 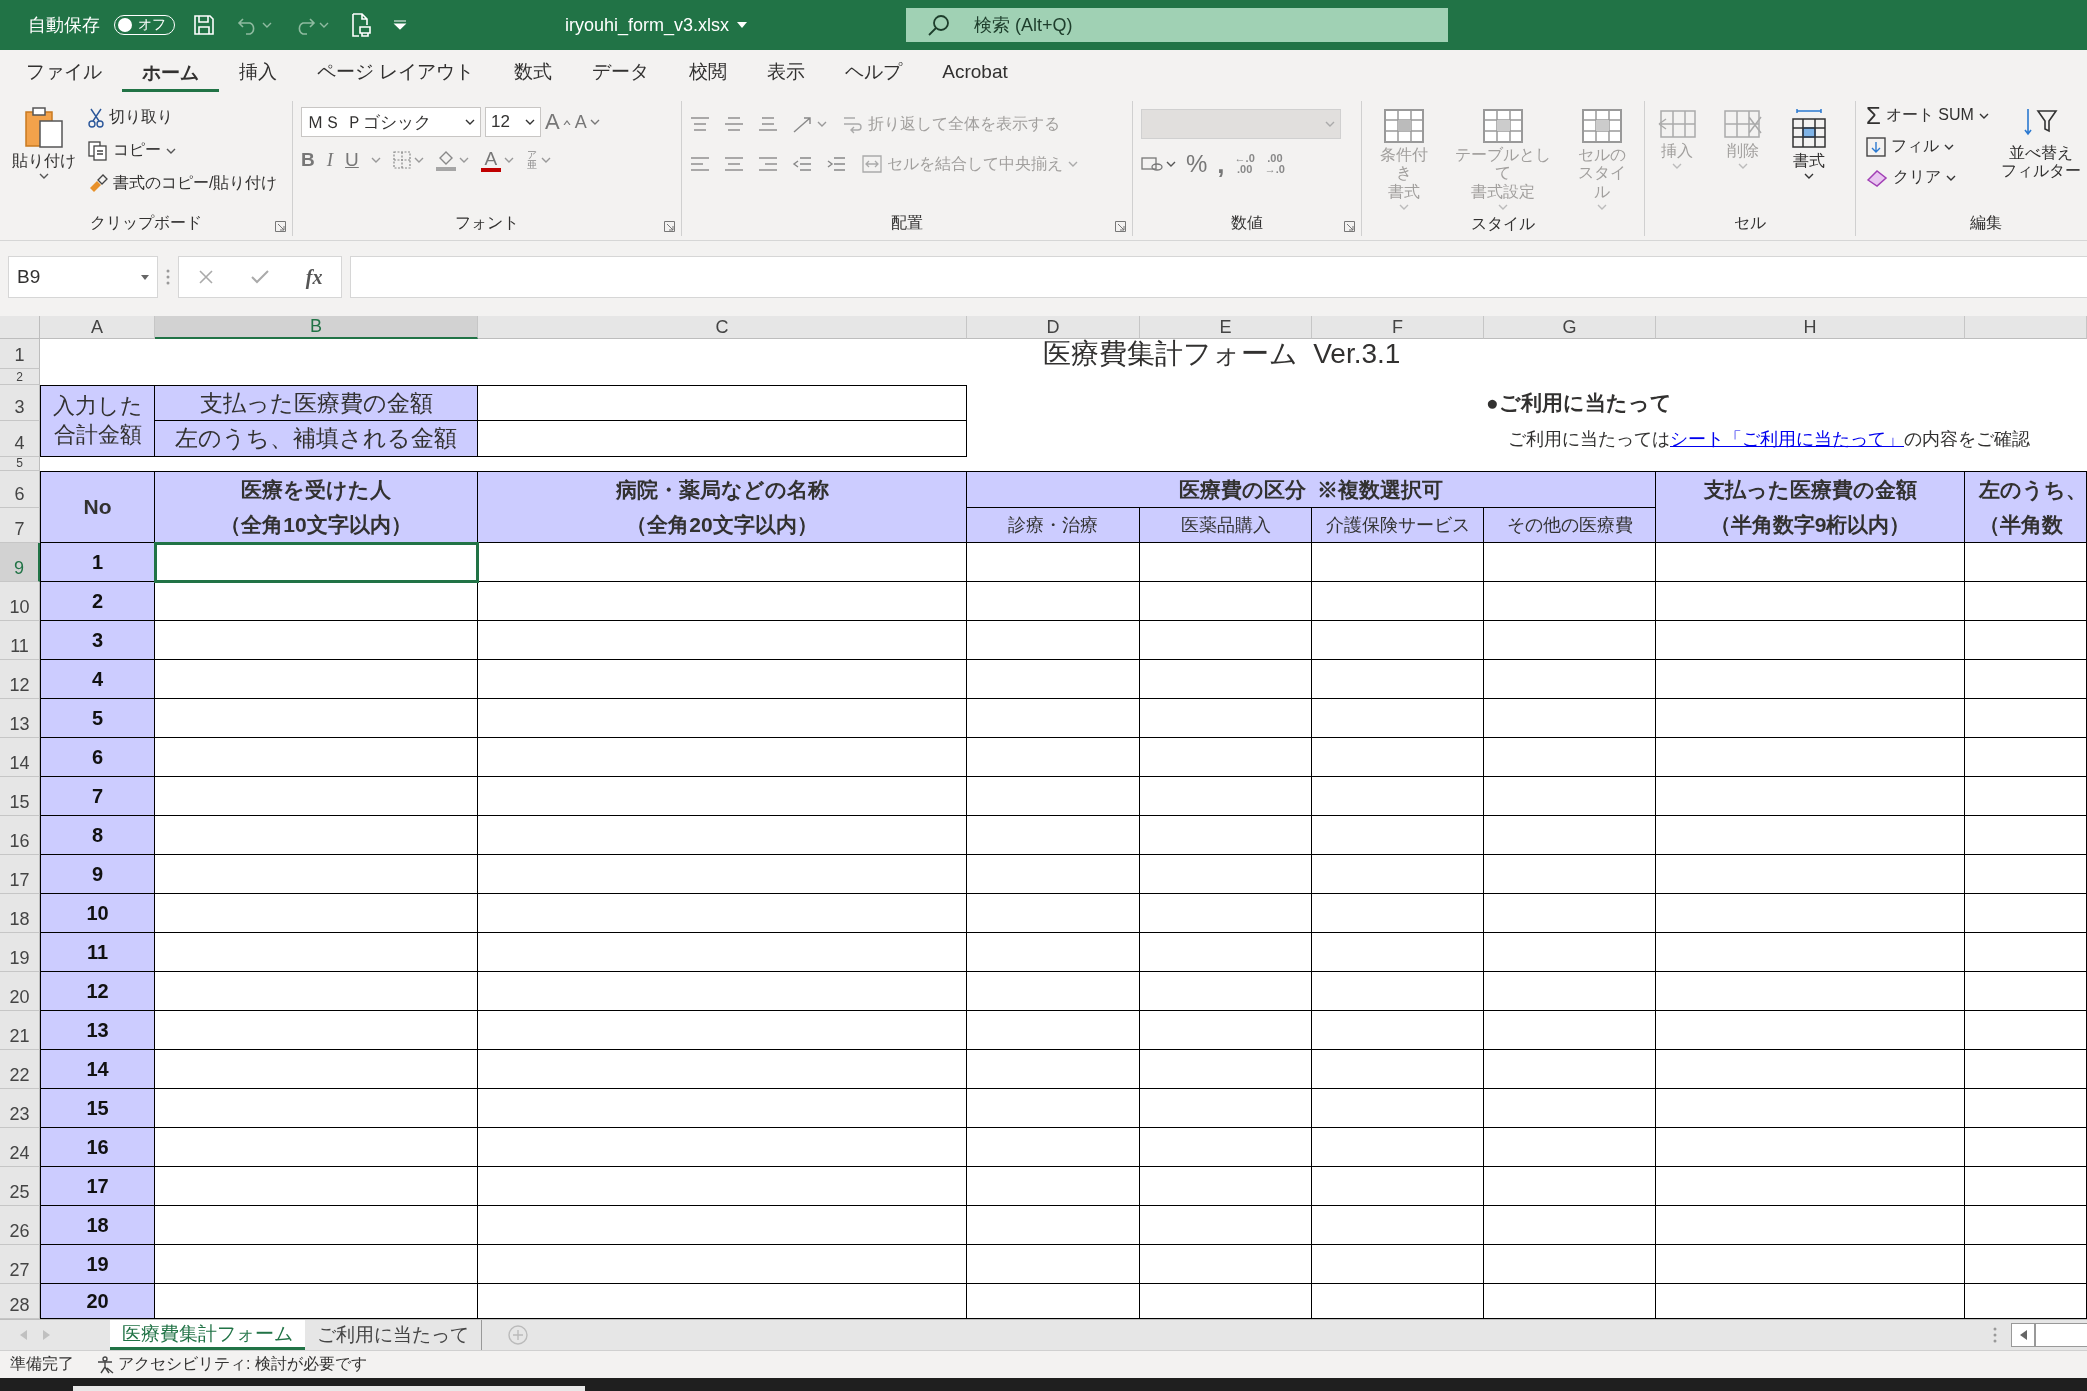 I want to click on row-header: 21, so click(x=20, y=1030).